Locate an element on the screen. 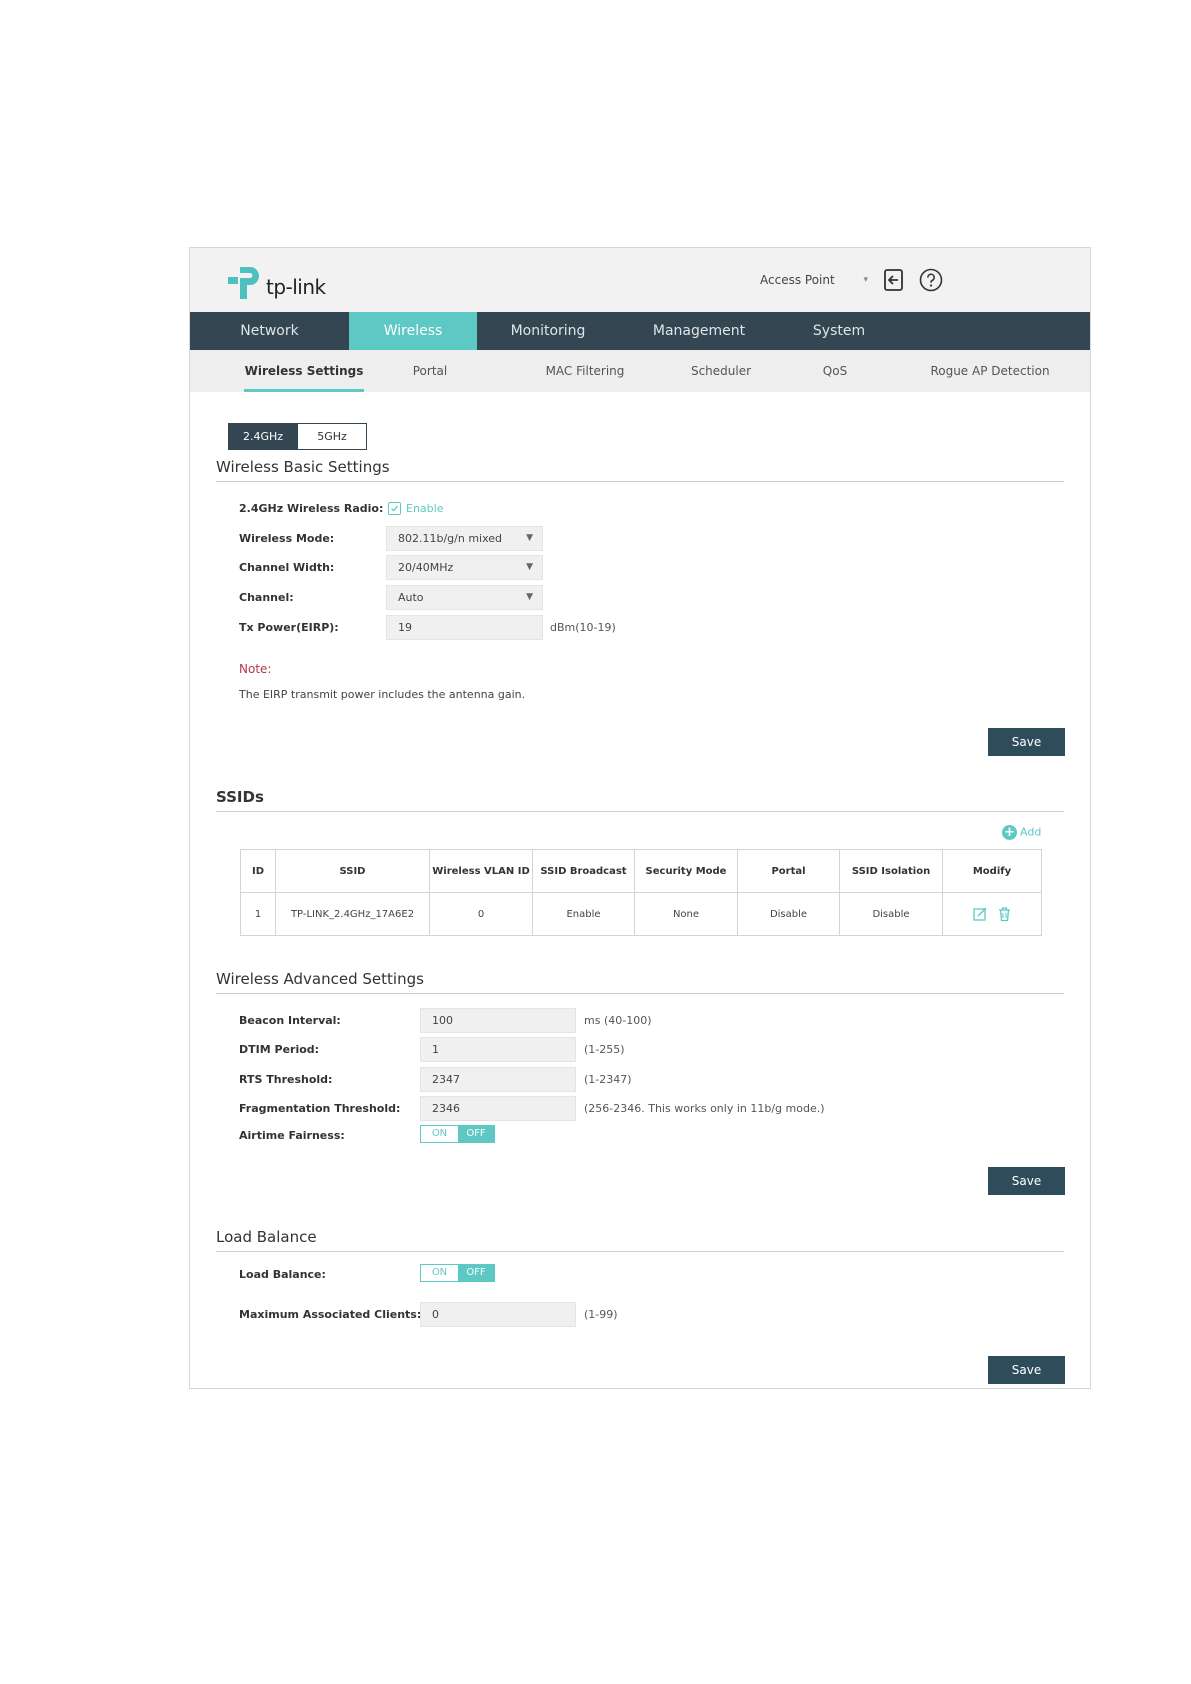 The width and height of the screenshot is (1191, 1684). airtime-fairness-label: Airtime Fairness: is located at coordinates (292, 1135).